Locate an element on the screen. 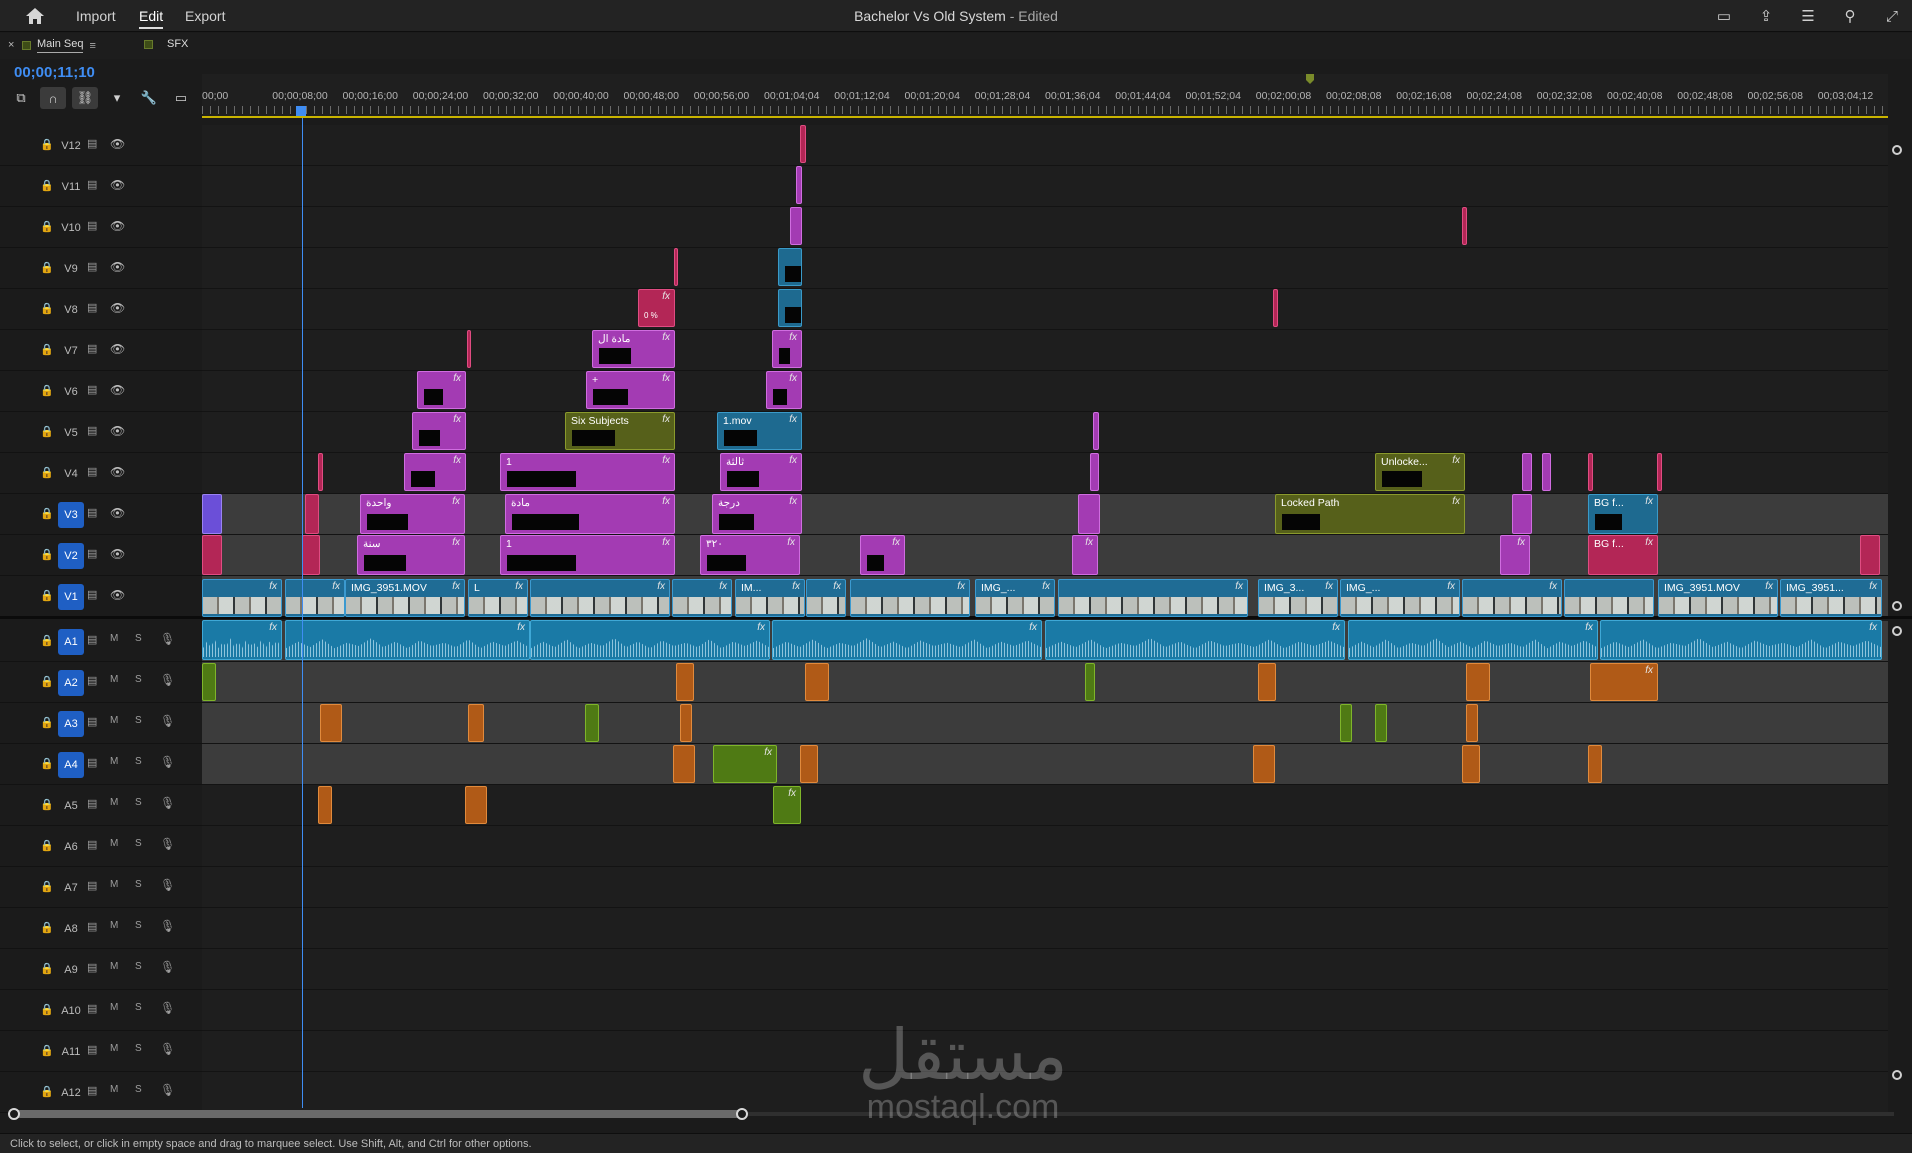 The image size is (1912, 1153). title-clip: fx is located at coordinates (784, 390).